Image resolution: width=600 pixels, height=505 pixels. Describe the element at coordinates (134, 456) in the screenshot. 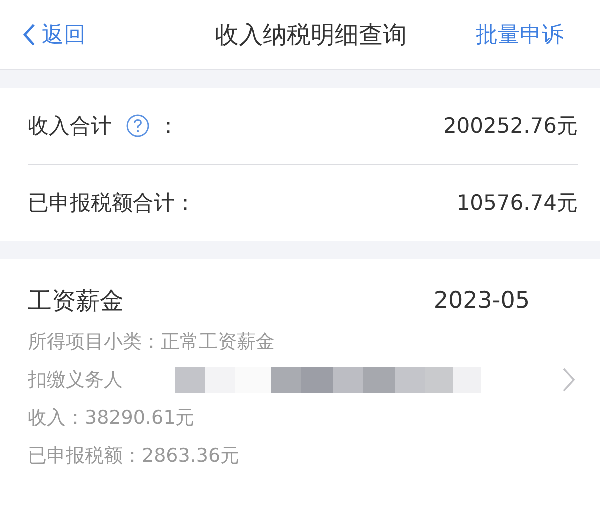

I see `record-detail: 已申报税额：2863.36元` at that location.